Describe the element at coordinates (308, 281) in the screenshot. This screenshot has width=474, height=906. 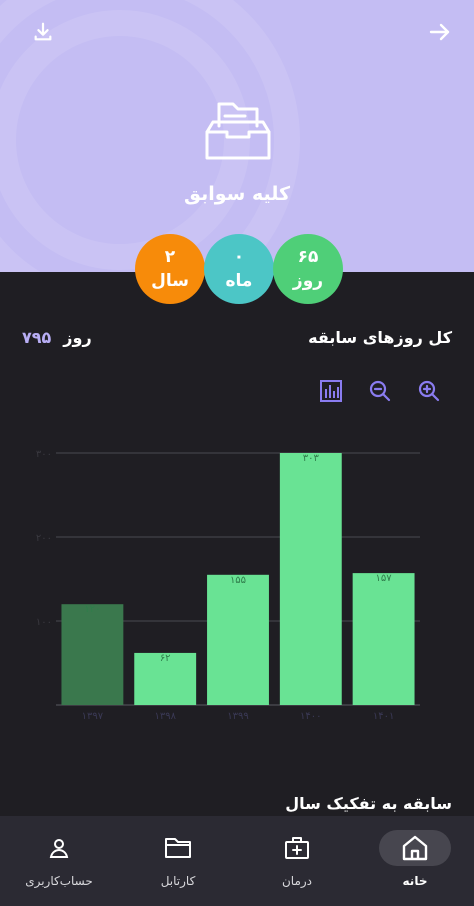
I see `stat-days-unit: روز` at that location.